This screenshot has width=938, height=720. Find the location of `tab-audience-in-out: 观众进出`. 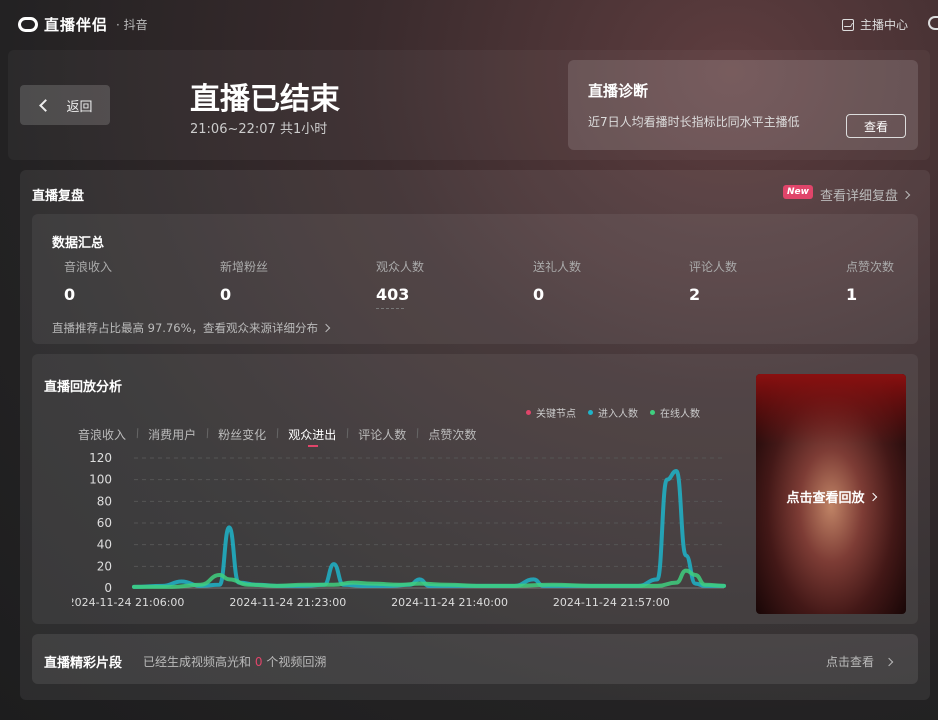

tab-audience-in-out: 观众进出 is located at coordinates (312, 436).